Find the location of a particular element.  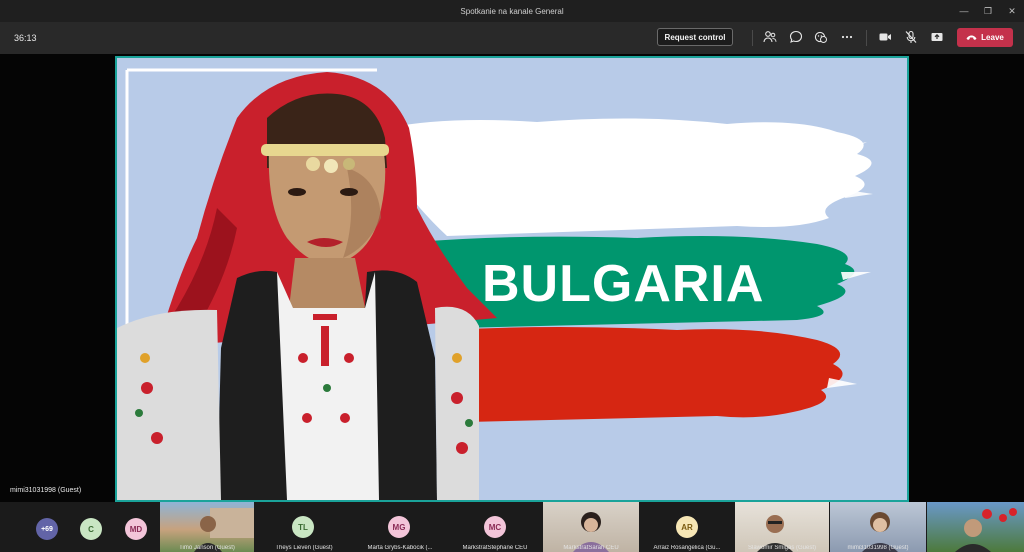

participant-video is located at coordinates (986, 530).